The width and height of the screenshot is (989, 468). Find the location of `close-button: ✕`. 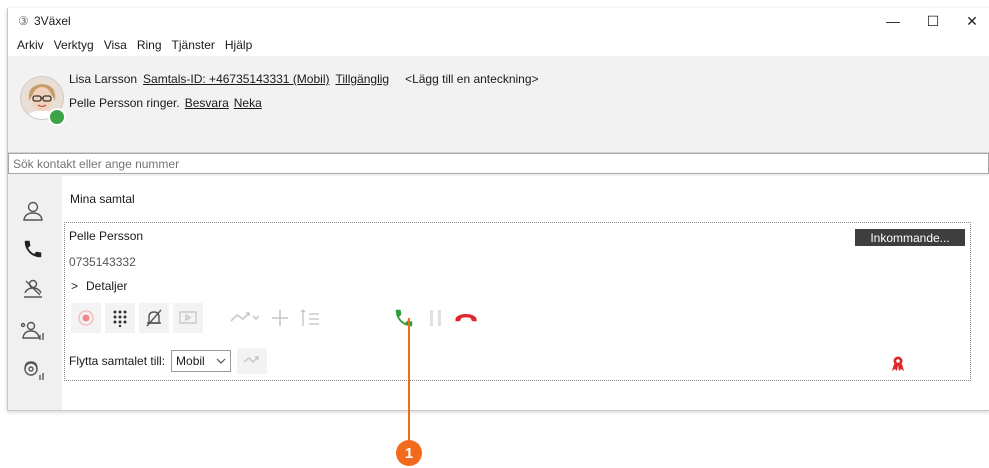

close-button: ✕ is located at coordinates (970, 21).